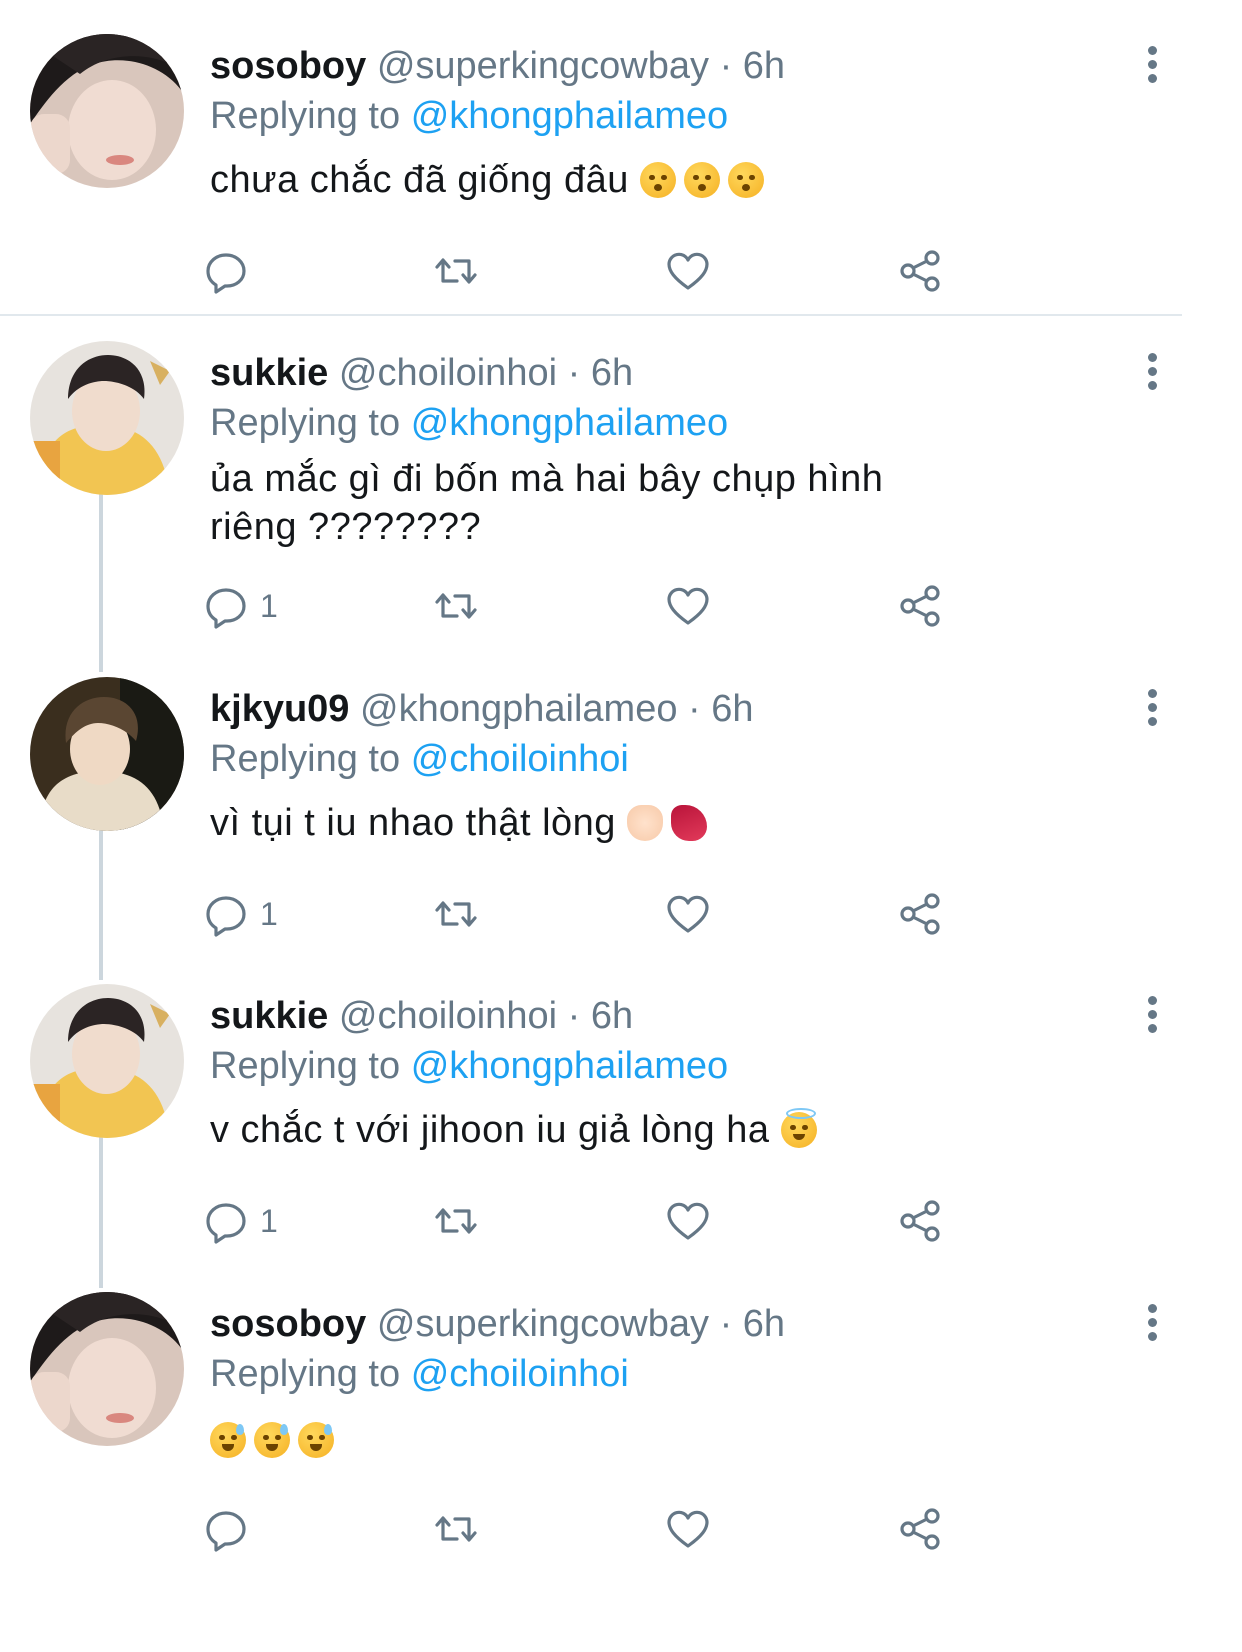 The height and width of the screenshot is (1652, 1242). What do you see at coordinates (701, 180) in the screenshot?
I see `kissing-face-emoji` at bounding box center [701, 180].